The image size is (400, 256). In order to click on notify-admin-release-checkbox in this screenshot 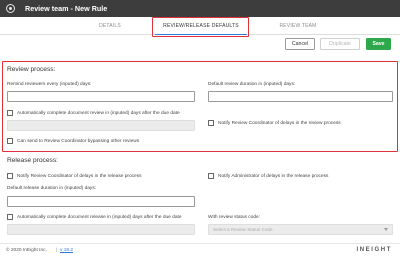, I will do `click(211, 176)`.